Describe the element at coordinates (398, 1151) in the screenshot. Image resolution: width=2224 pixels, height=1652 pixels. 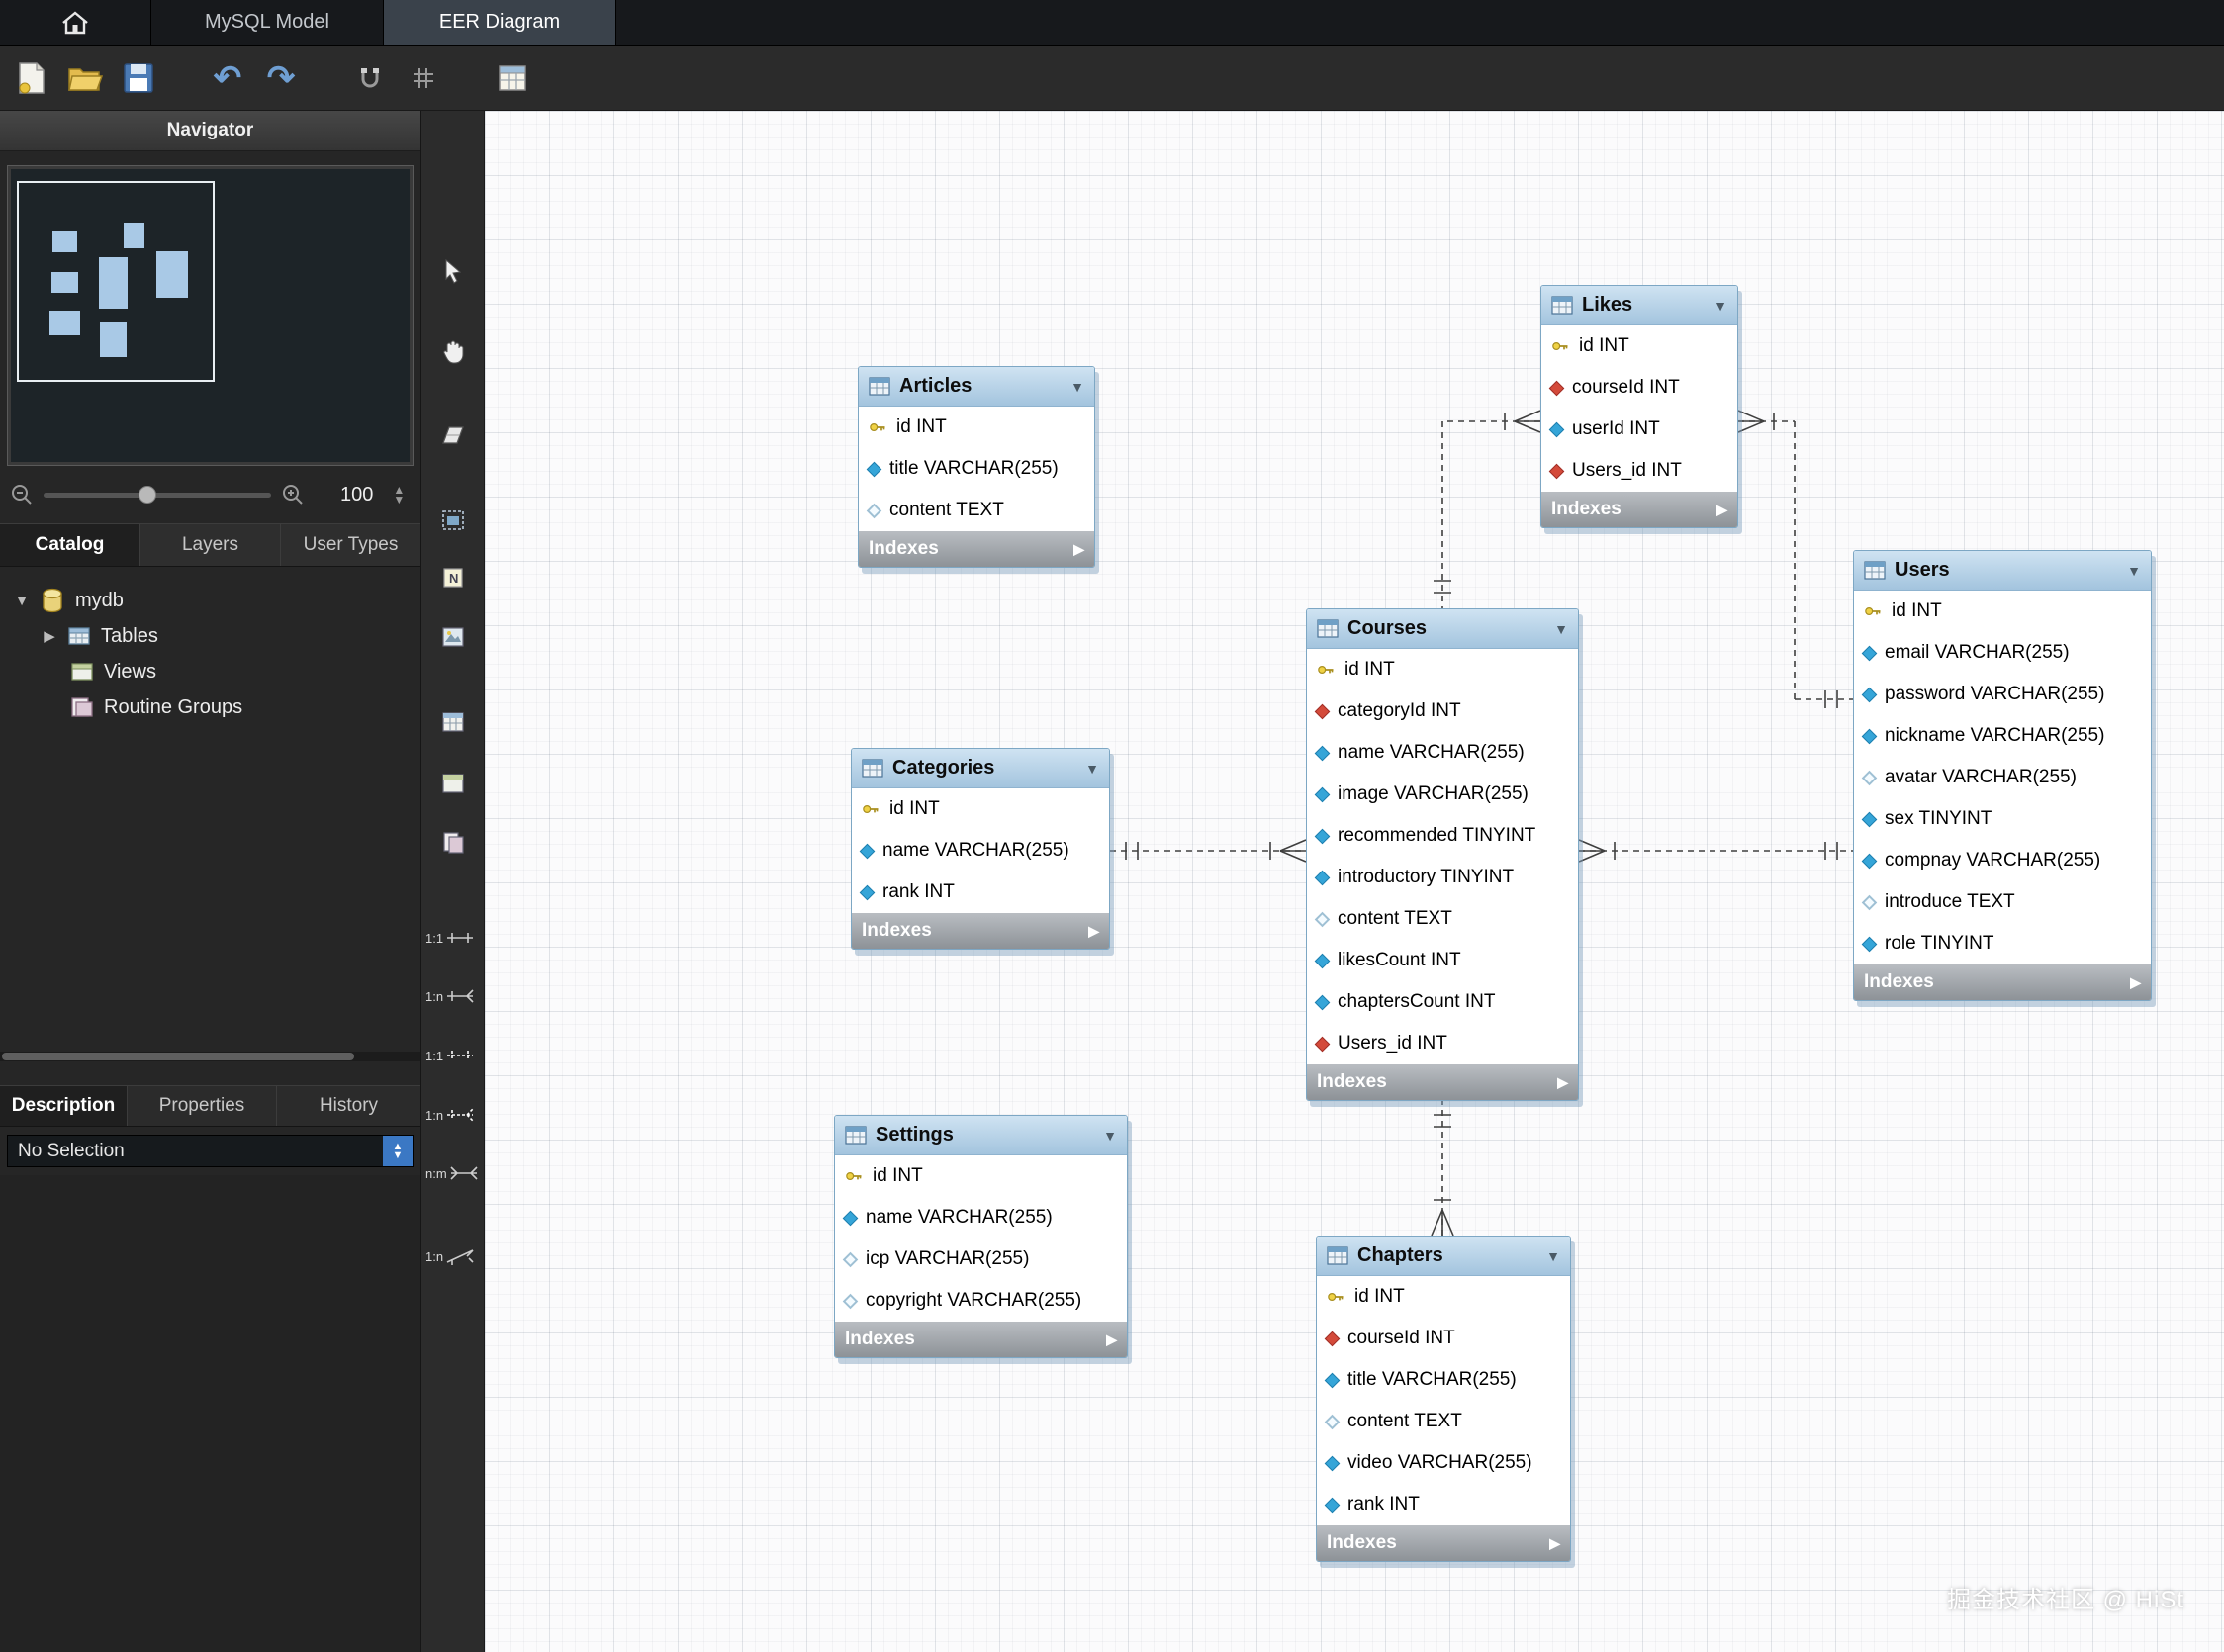
I see `selection-dropdown-button: ▲ ▼` at that location.